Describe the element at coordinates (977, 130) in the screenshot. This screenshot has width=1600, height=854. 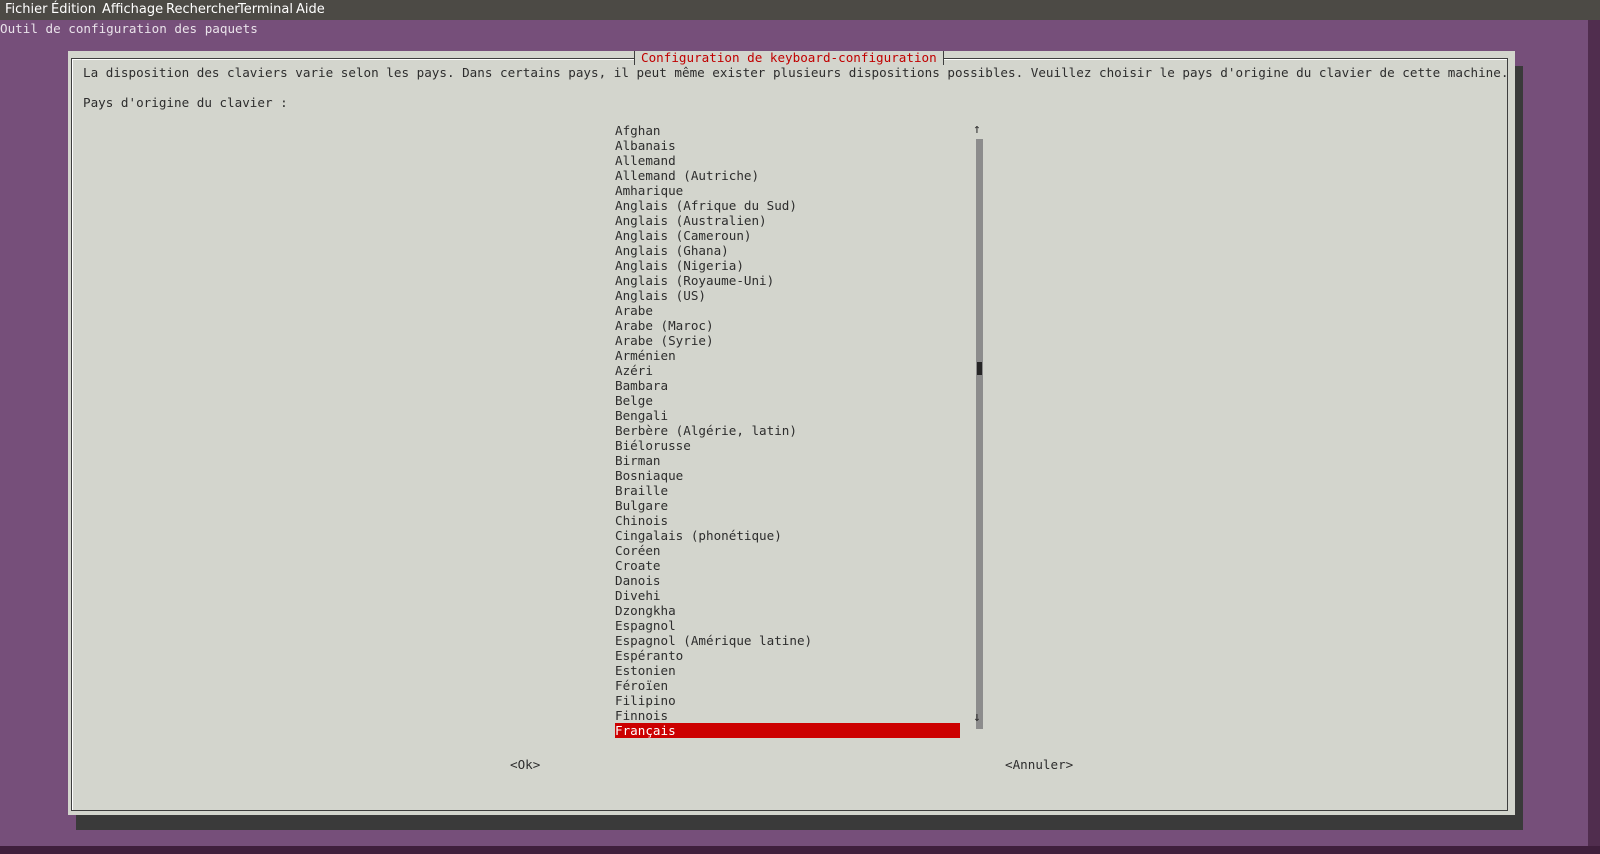
I see `scroll-up-arrow-icon: ↑` at that location.